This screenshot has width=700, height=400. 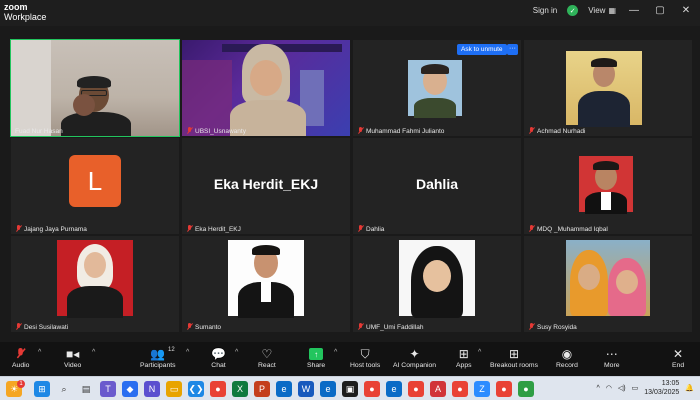 What do you see at coordinates (335, 352) in the screenshot?
I see `share-options-caret: ^` at bounding box center [335, 352].